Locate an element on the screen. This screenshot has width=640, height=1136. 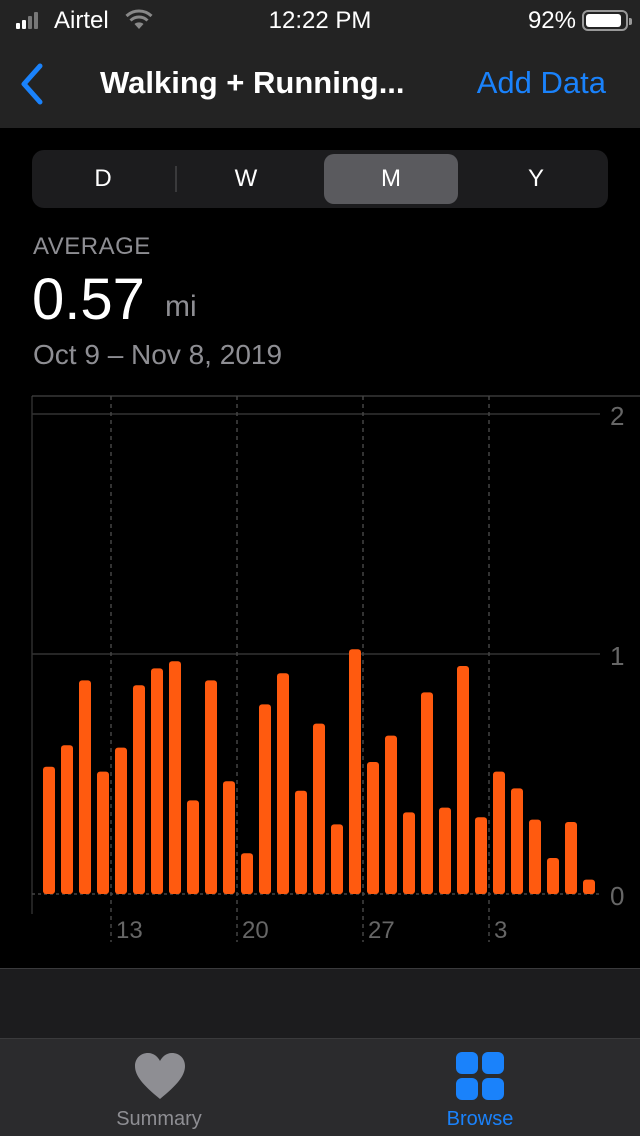
x-tick-label: 20 is located at coordinates (255, 930).